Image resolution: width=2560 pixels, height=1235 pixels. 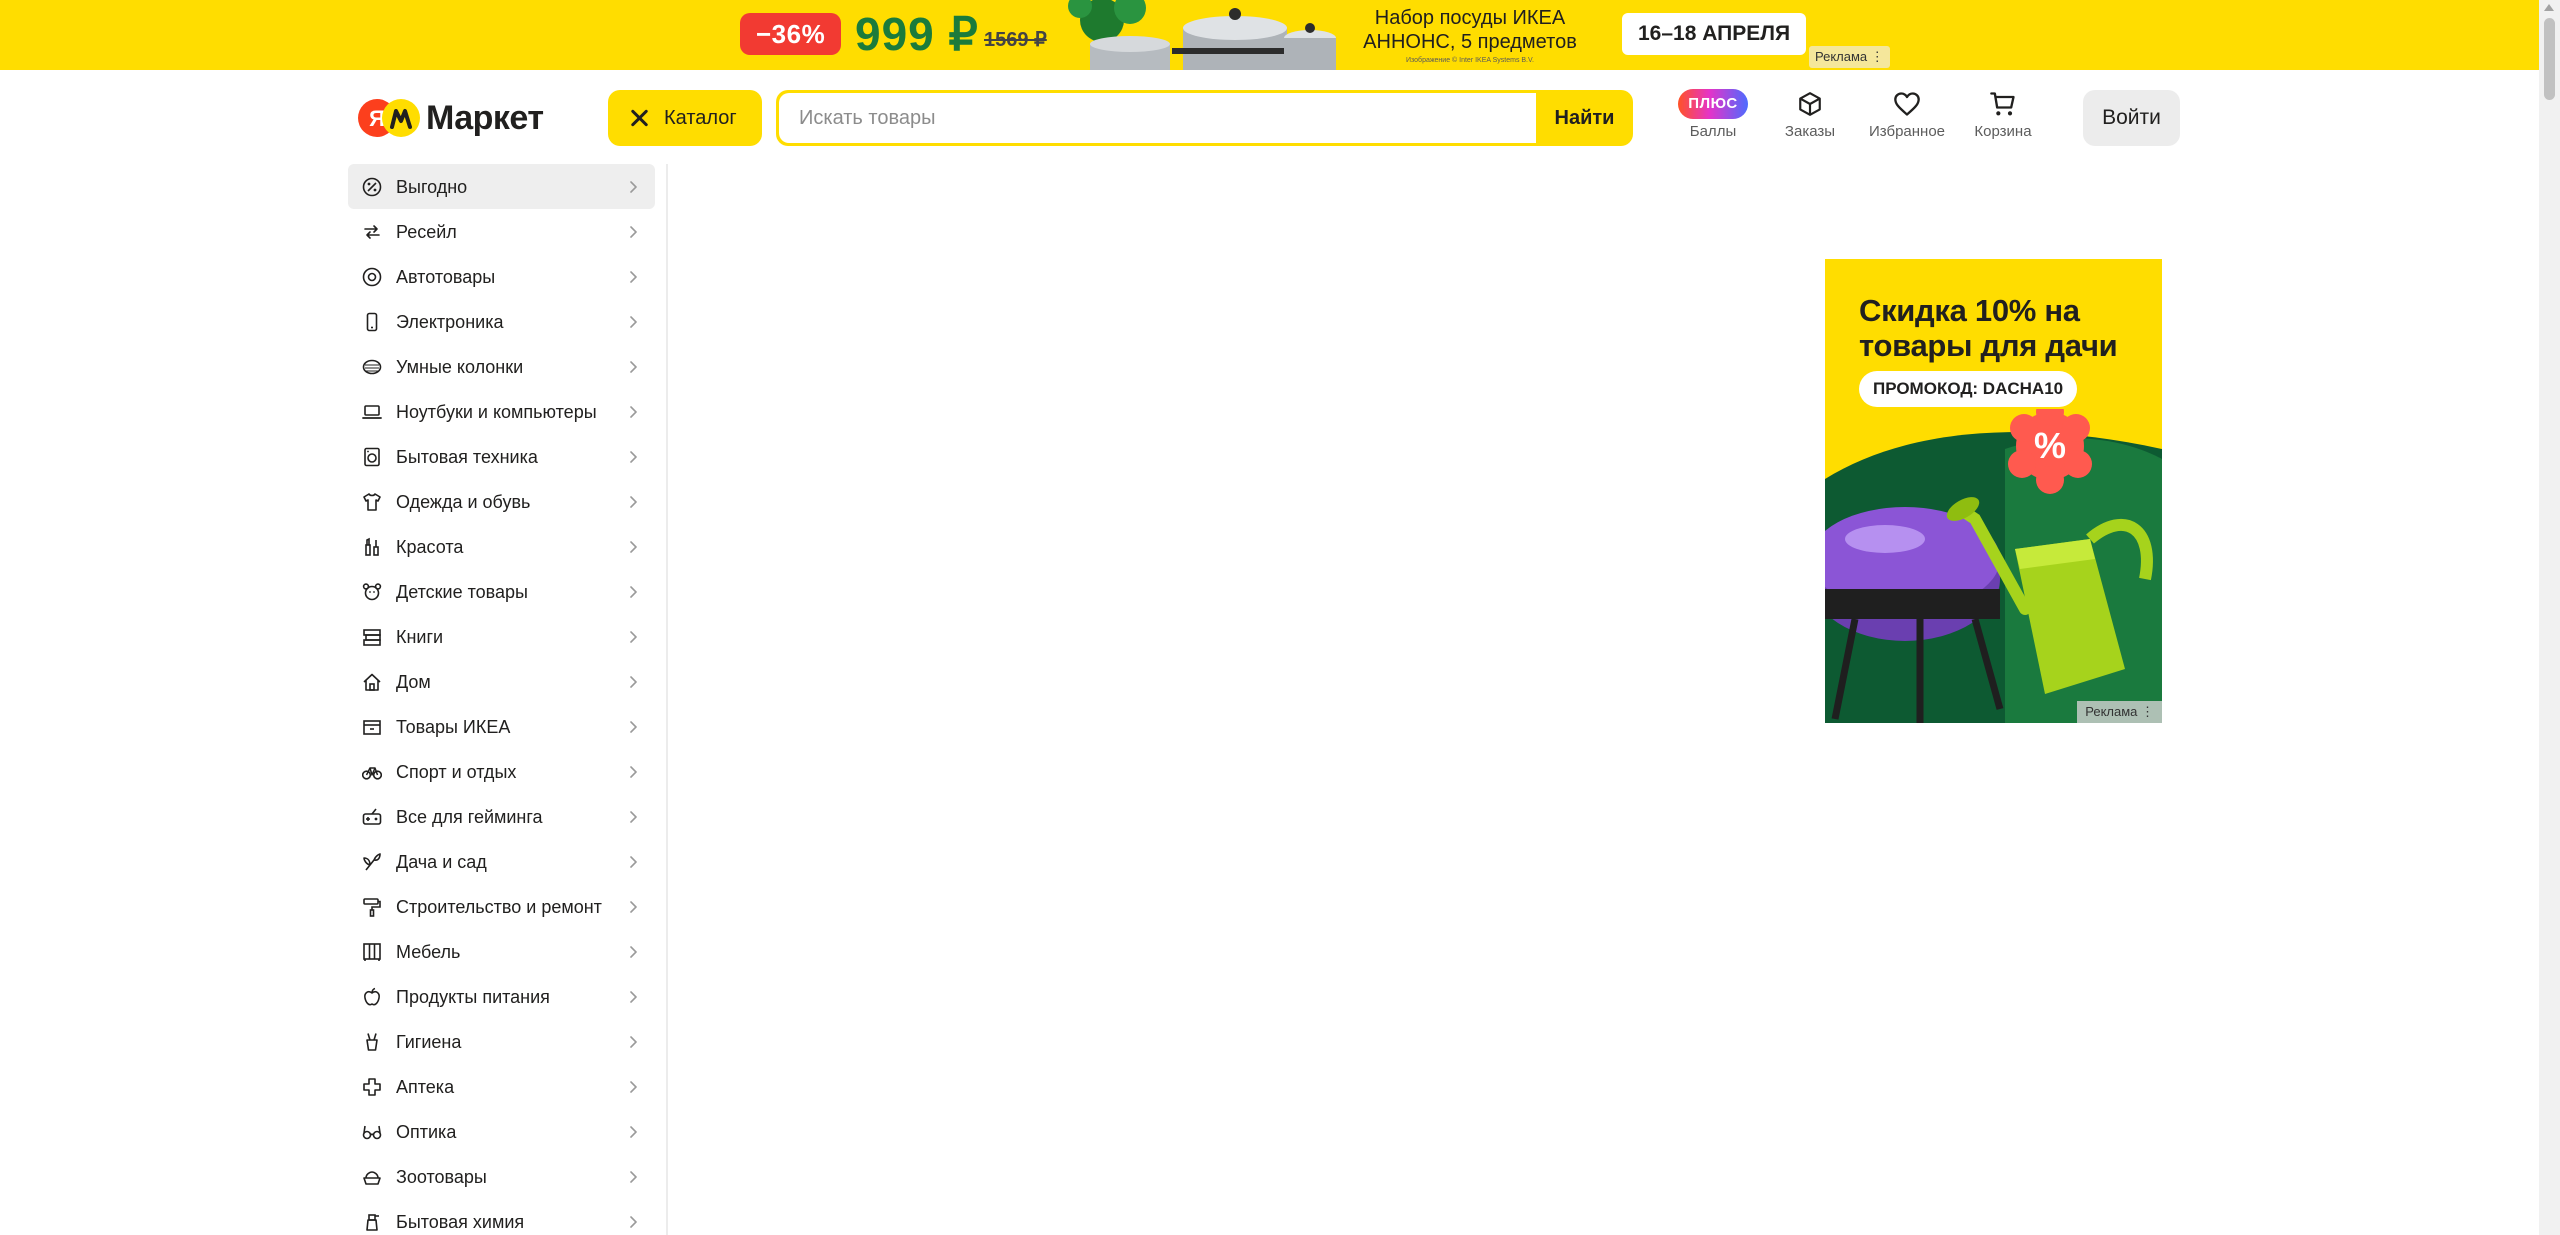 What do you see at coordinates (1810, 118) in the screenshot?
I see `header-orders: Заказы` at bounding box center [1810, 118].